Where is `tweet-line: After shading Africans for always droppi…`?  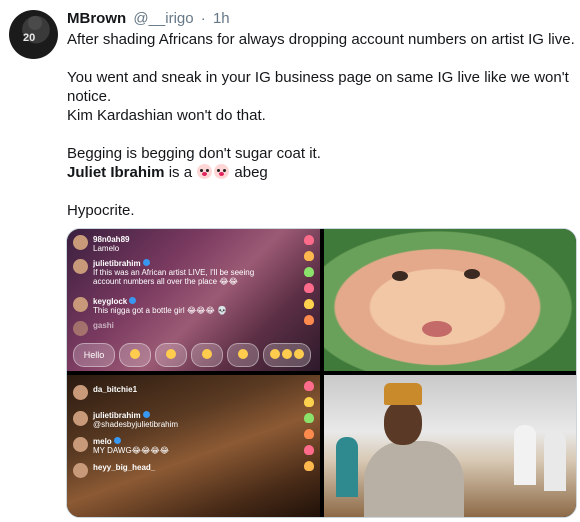 tweet-line: After shading Africans for always droppi… is located at coordinates (321, 39).